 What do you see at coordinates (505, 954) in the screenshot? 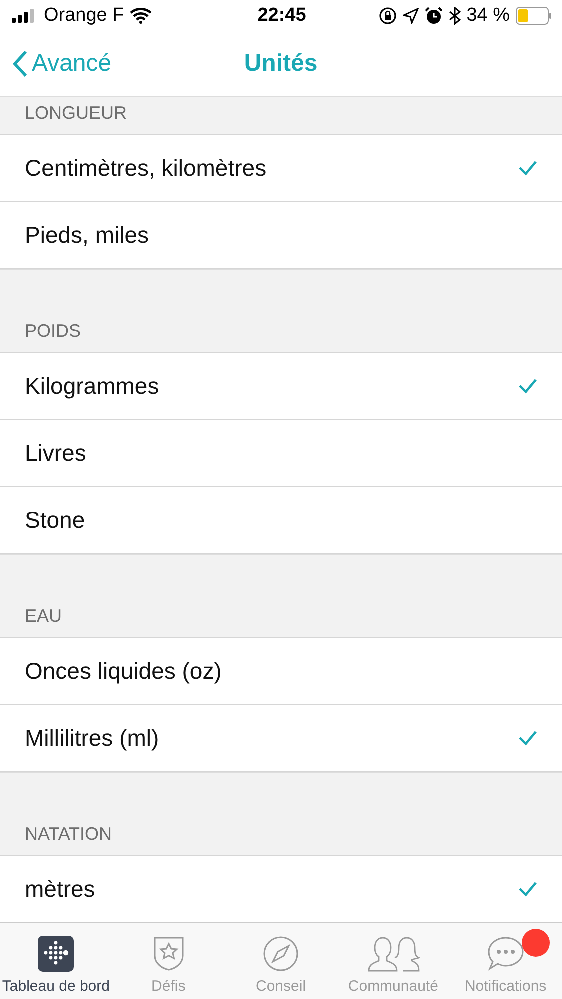
I see `chat-bubble-icon` at bounding box center [505, 954].